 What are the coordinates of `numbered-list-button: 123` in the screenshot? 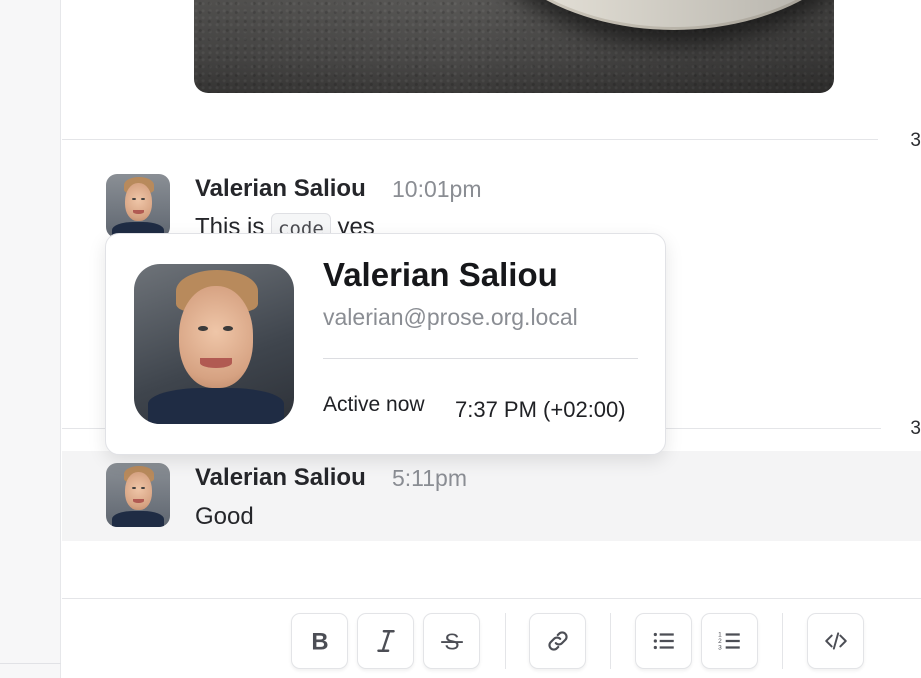 It's located at (729, 641).